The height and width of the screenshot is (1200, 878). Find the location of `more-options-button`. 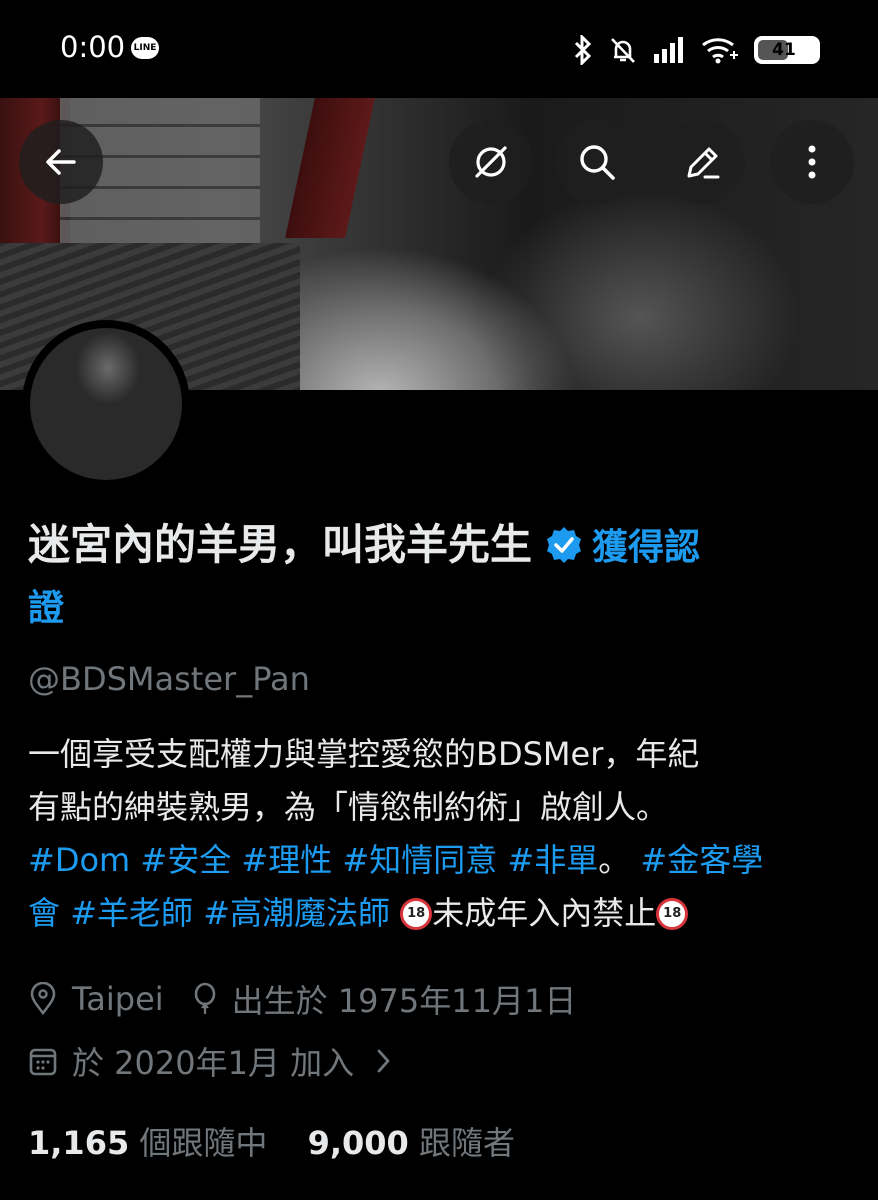

more-options-button is located at coordinates (812, 162).